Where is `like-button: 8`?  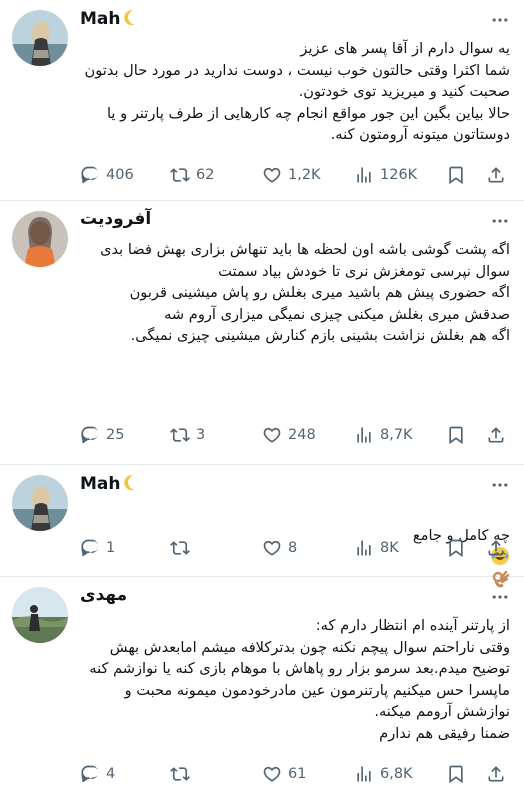 like-button: 8 is located at coordinates (279, 548).